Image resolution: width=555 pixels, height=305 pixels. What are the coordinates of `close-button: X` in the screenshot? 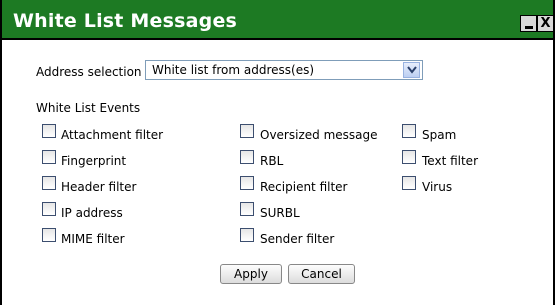 It's located at (545, 23).